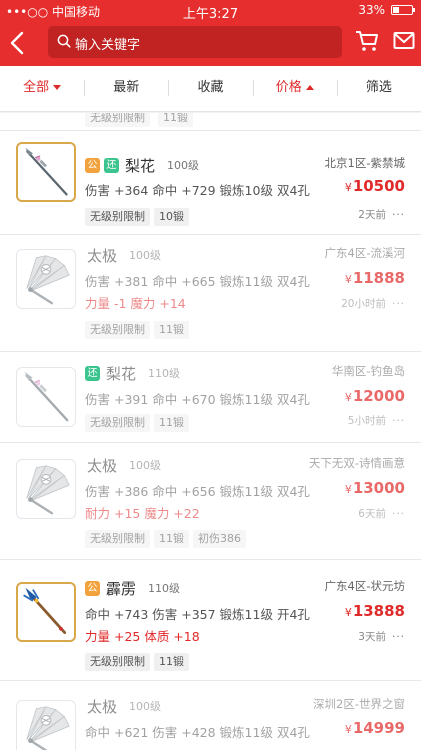 Image resolution: width=421 pixels, height=750 pixels. Describe the element at coordinates (378, 186) in the screenshot. I see `price-value: 10500` at that location.